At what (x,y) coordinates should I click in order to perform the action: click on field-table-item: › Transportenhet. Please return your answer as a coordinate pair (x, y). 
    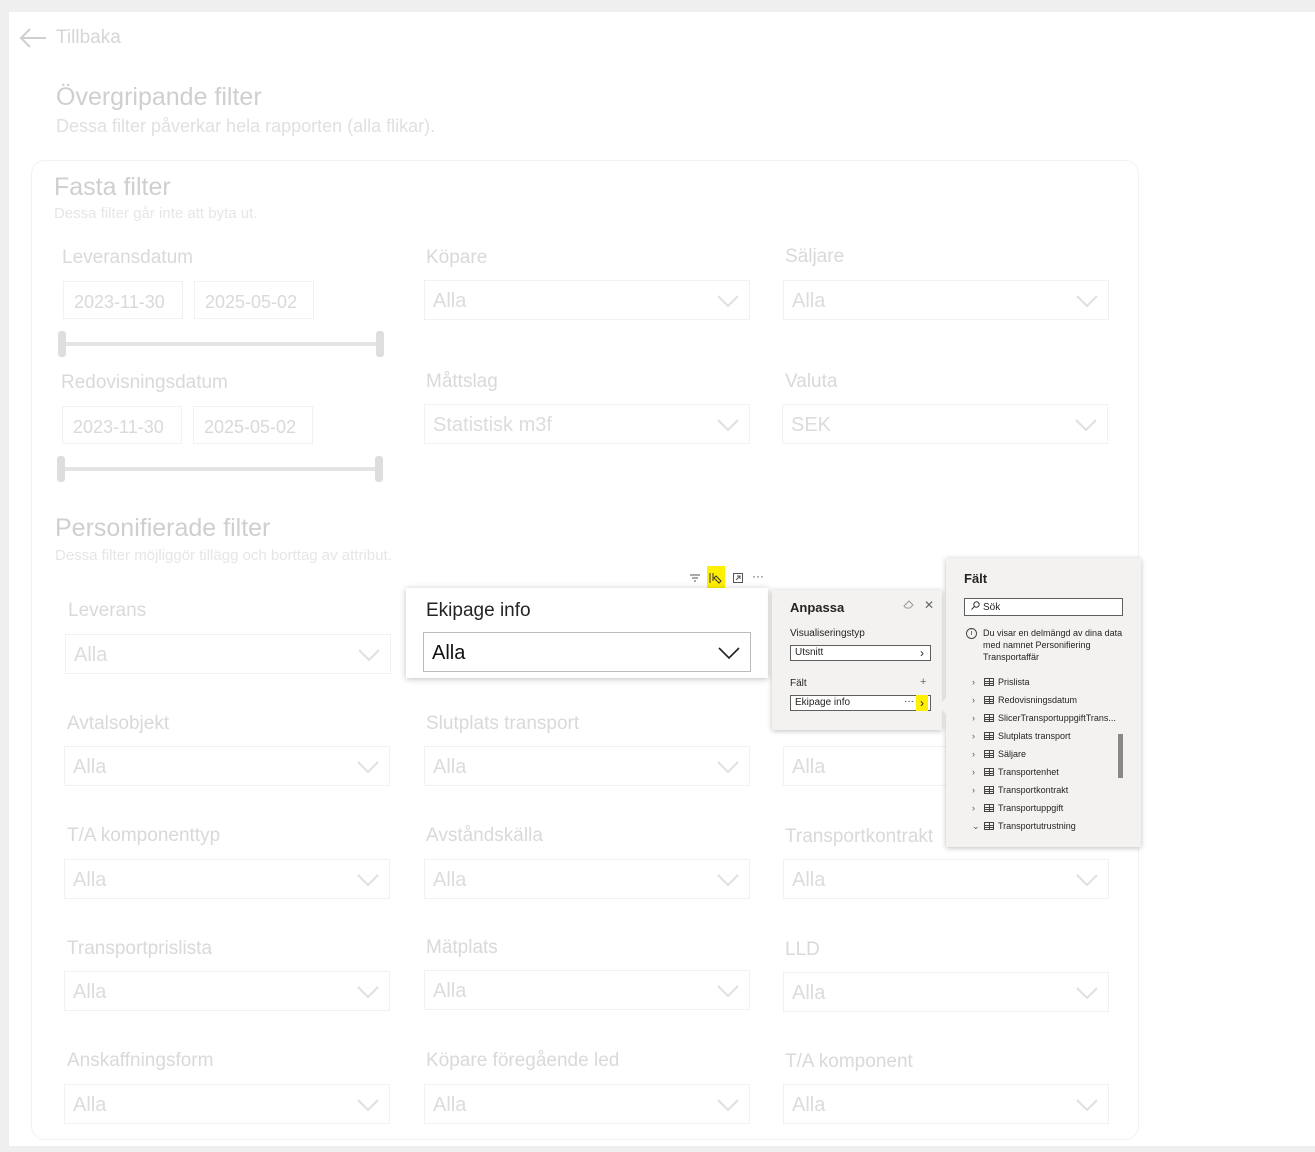
    Looking at the image, I should click on (1015, 772).